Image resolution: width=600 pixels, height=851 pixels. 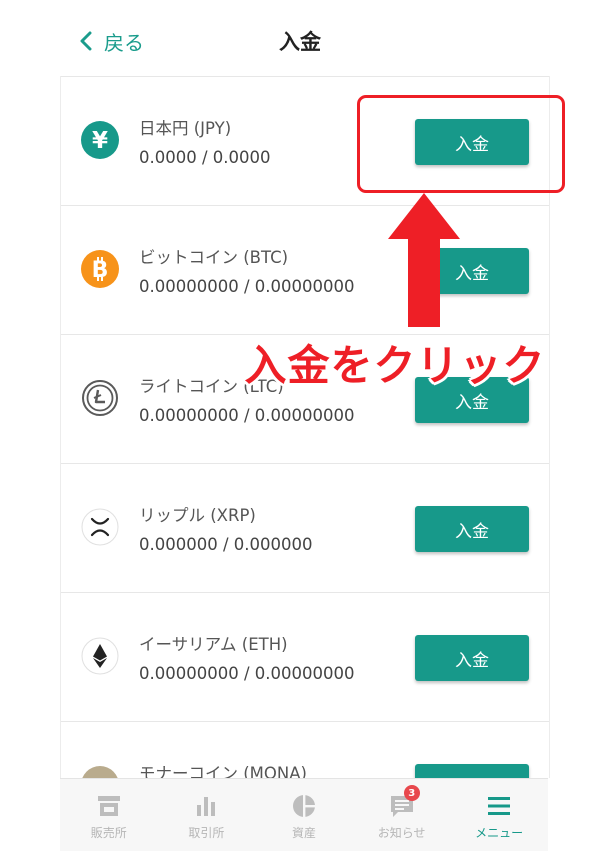 I want to click on bitcoin-icon: B, so click(x=100, y=269).